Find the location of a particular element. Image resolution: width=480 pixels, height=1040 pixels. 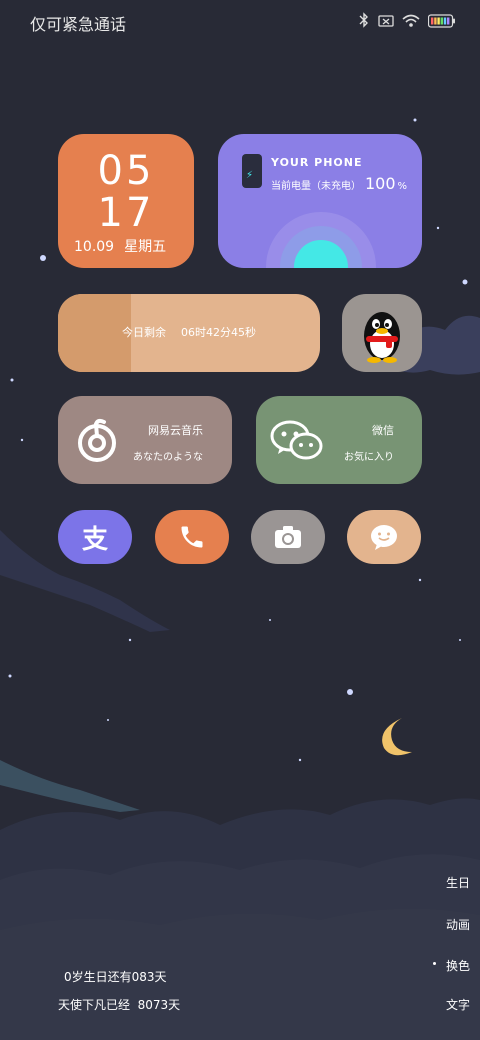

netease-music-widget: 网易云音乐 あなたのような is located at coordinates (145, 440).